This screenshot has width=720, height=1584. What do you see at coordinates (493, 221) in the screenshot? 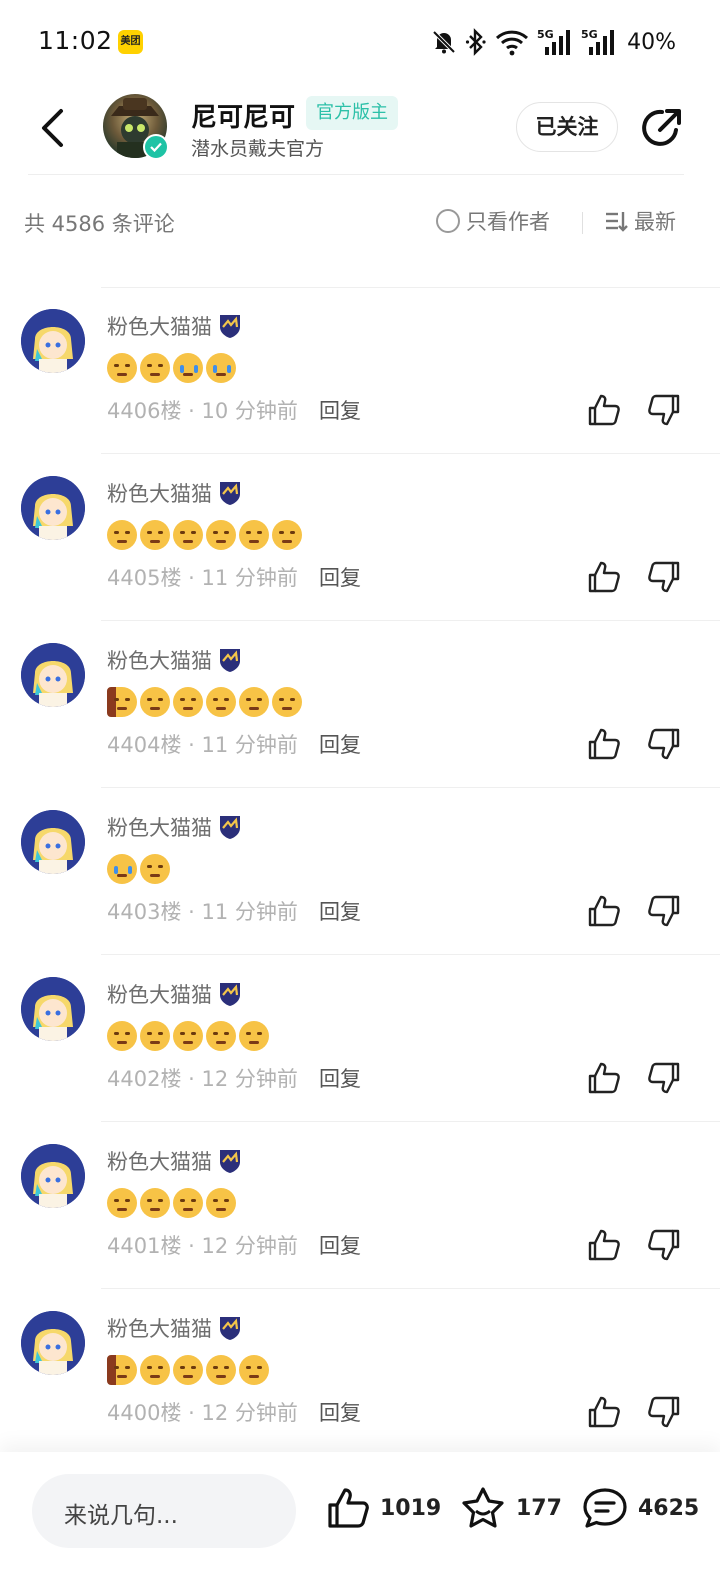
I see `author-only-toggle: 只看作者` at bounding box center [493, 221].